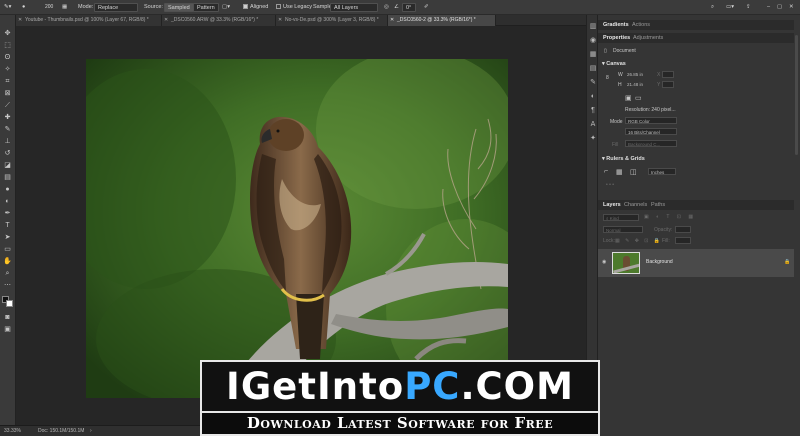 Image resolution: width=800 pixels, height=436 pixels. I want to click on brush-panel-icon: ✎, so click(593, 83).